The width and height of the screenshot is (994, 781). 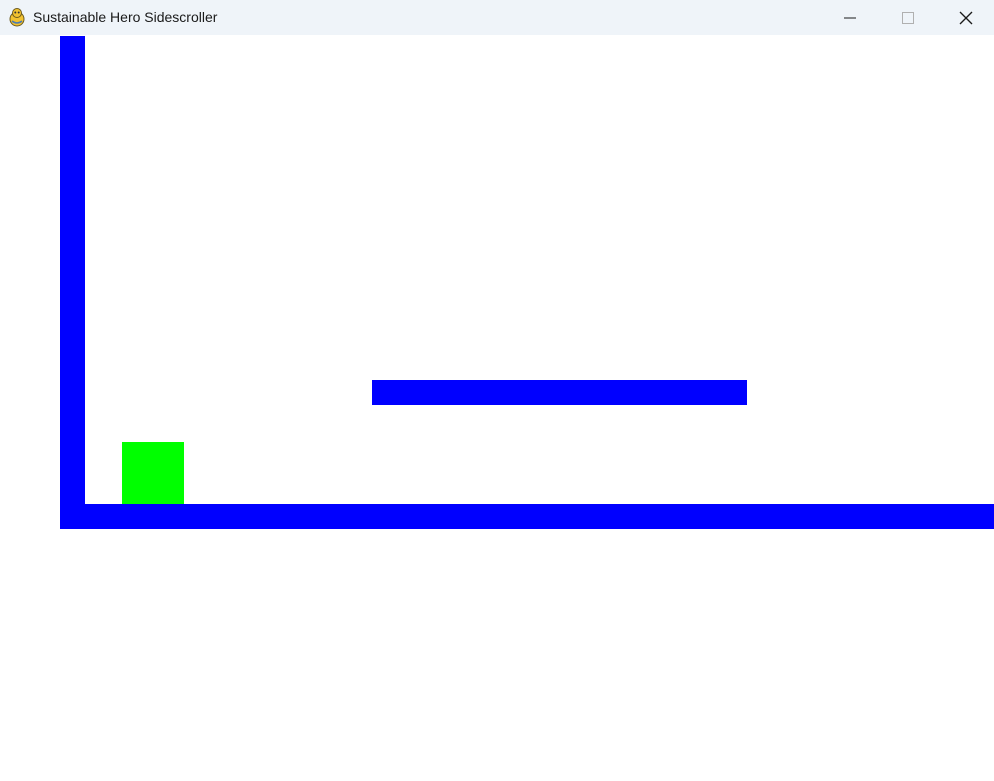 I want to click on title-bar: Sustainable Hero Sidescroller, so click(x=497, y=17).